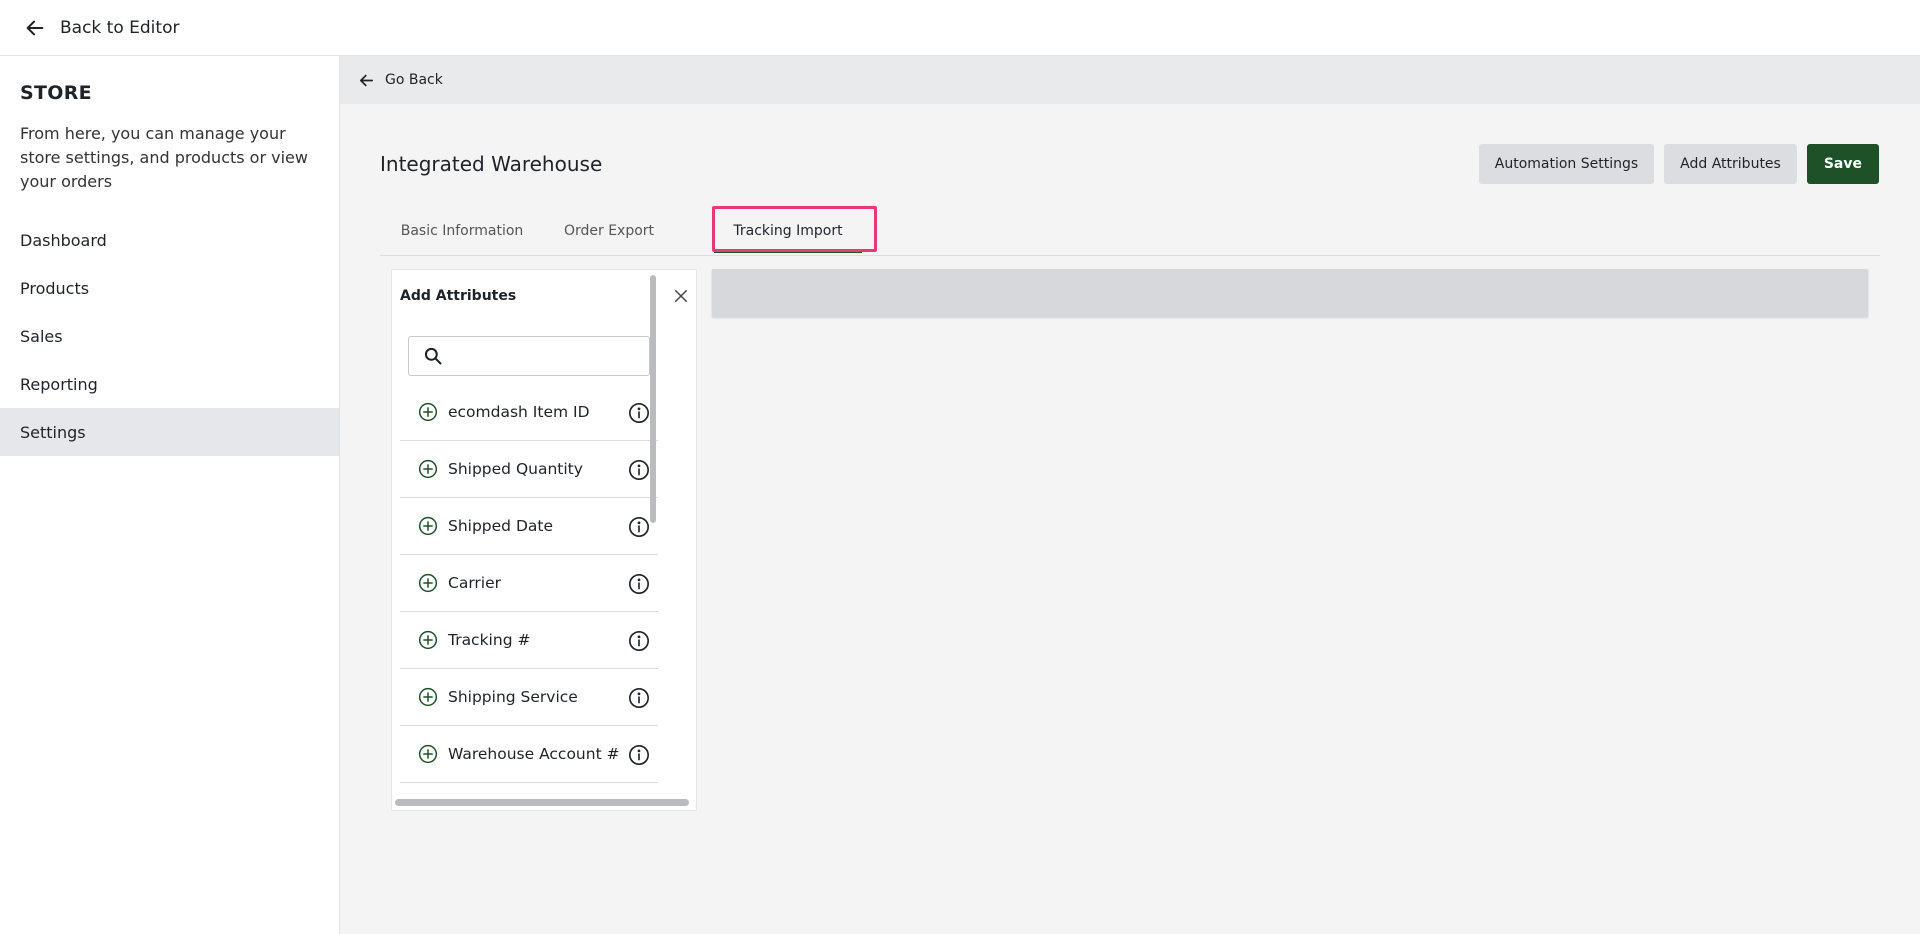 The height and width of the screenshot is (934, 1920). I want to click on panel-header: Add Attributes, so click(542, 297).